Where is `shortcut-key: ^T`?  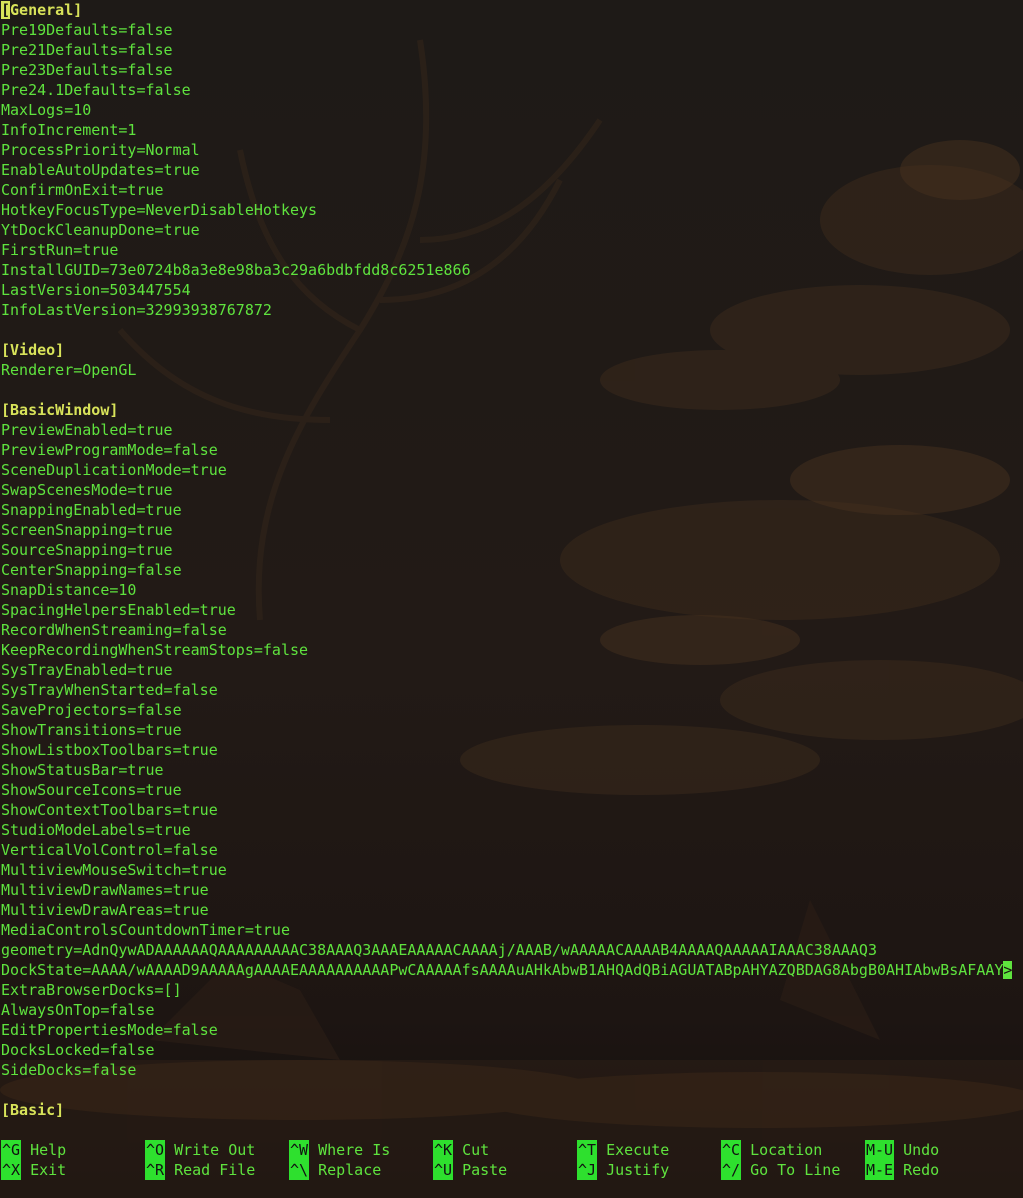
shortcut-key: ^T is located at coordinates (587, 1150).